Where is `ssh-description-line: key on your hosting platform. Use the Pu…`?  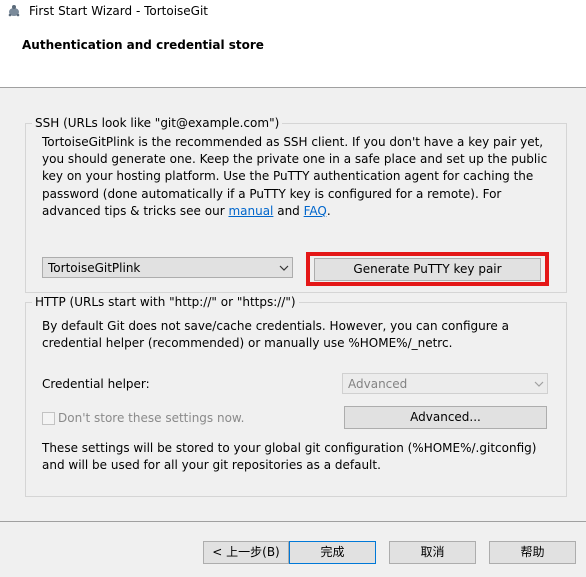 ssh-description-line: key on your hosting platform. Use the Pu… is located at coordinates (288, 176).